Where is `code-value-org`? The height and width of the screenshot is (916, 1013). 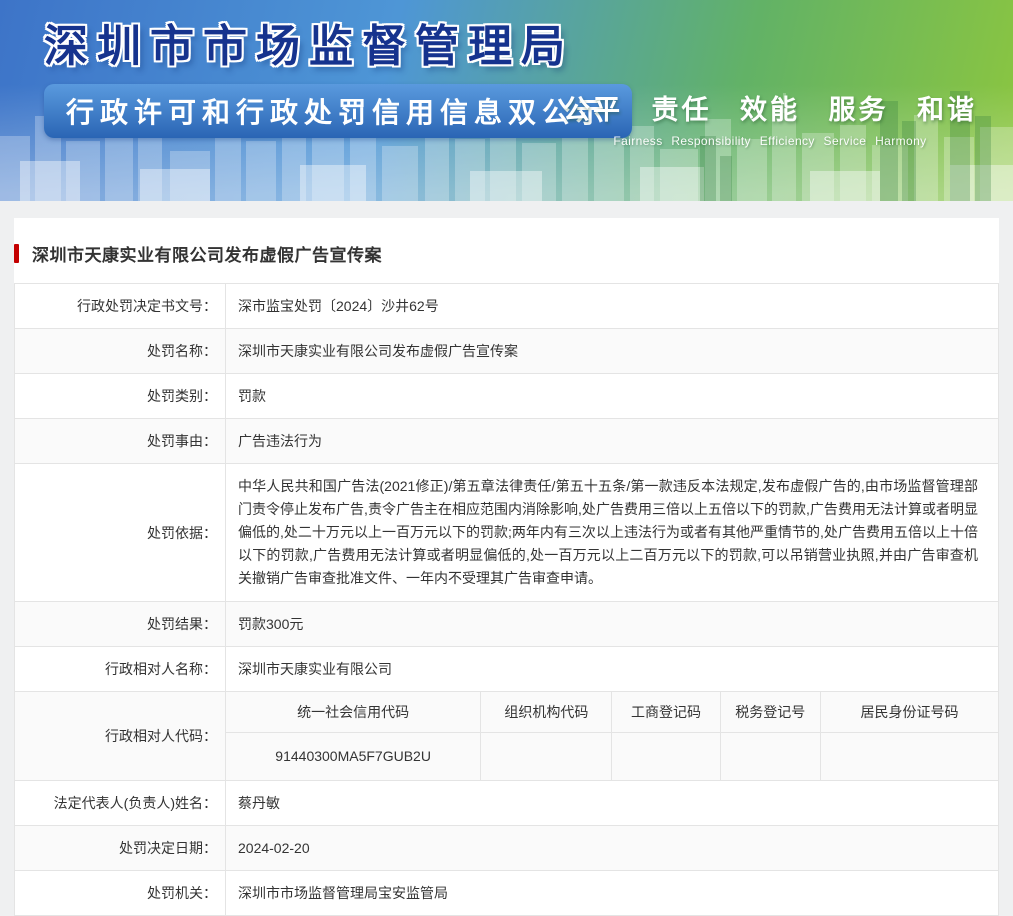 code-value-org is located at coordinates (546, 755).